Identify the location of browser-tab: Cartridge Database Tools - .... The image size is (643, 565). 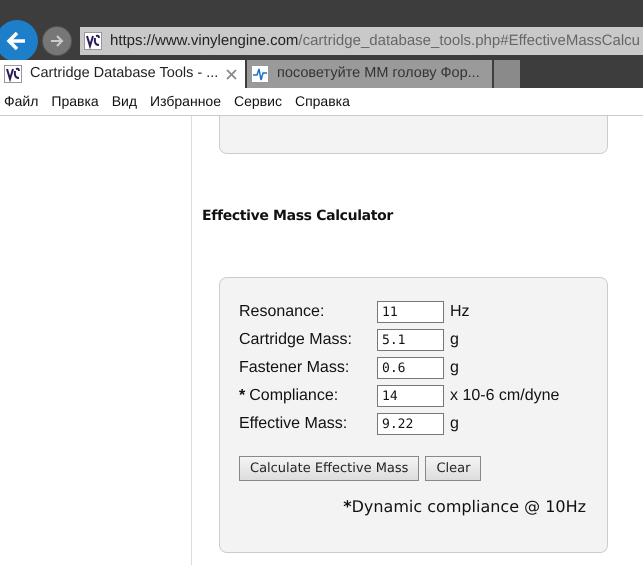
(122, 74).